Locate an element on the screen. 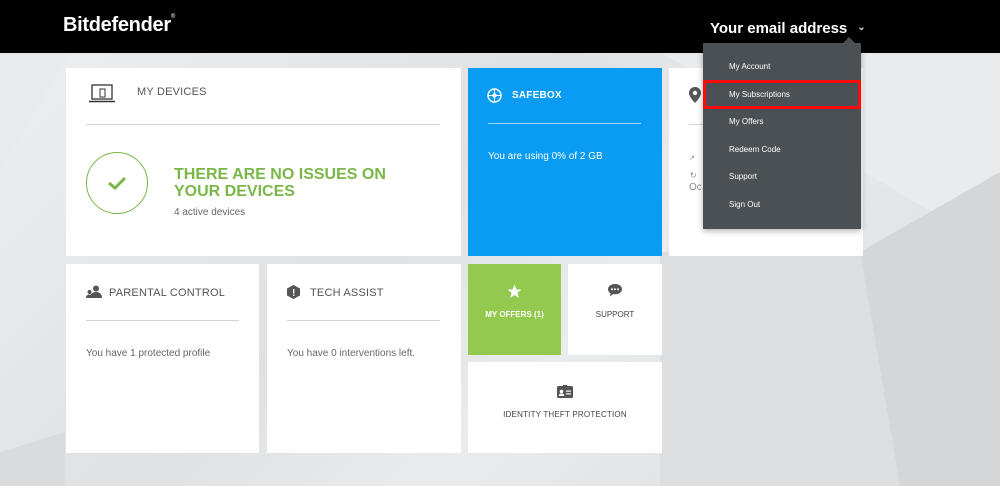 This screenshot has width=1000, height=486. highlight-box is located at coordinates (782, 94).